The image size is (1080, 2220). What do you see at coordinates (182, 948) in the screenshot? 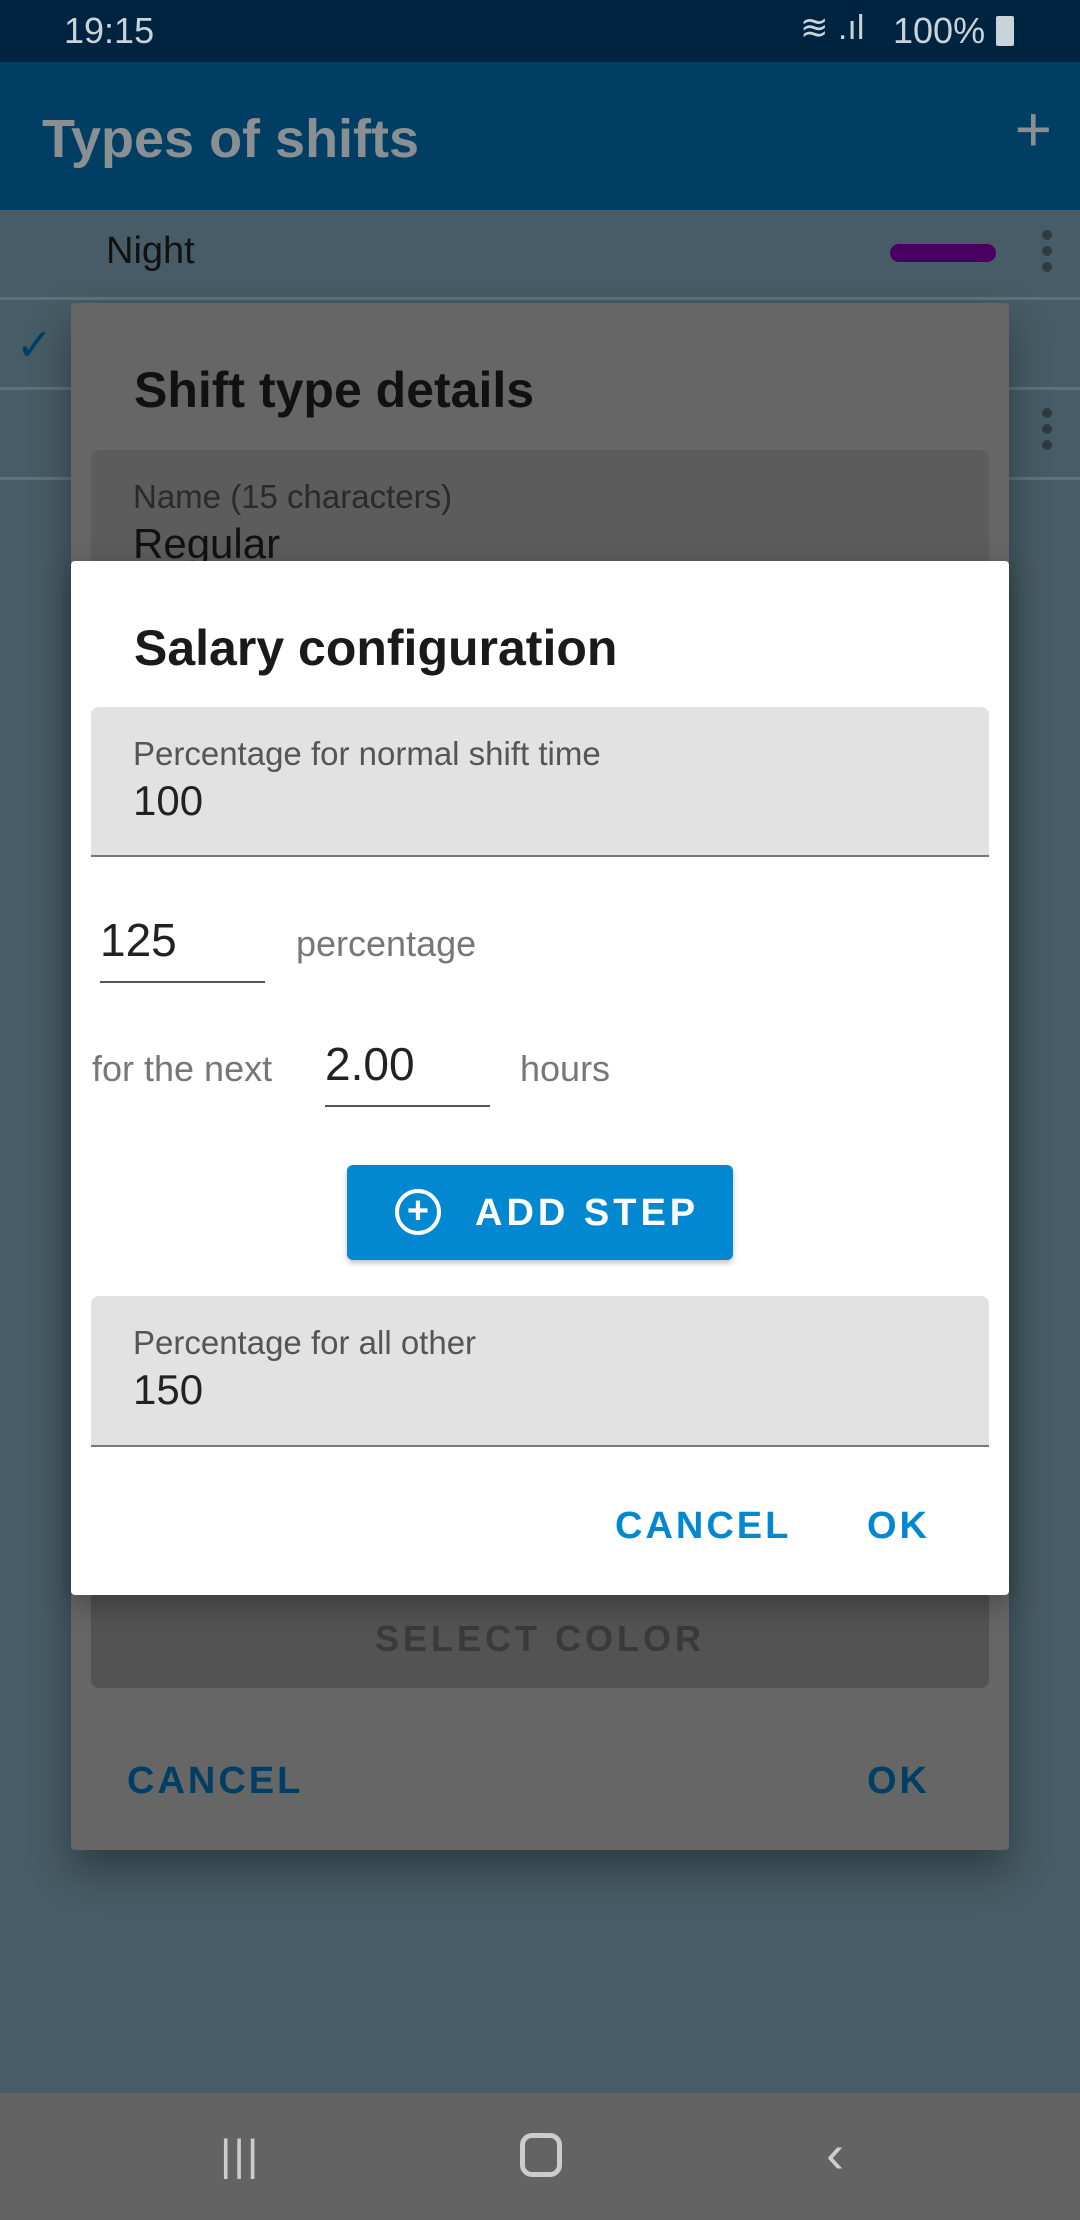
I see `step-percentage-input: 125` at bounding box center [182, 948].